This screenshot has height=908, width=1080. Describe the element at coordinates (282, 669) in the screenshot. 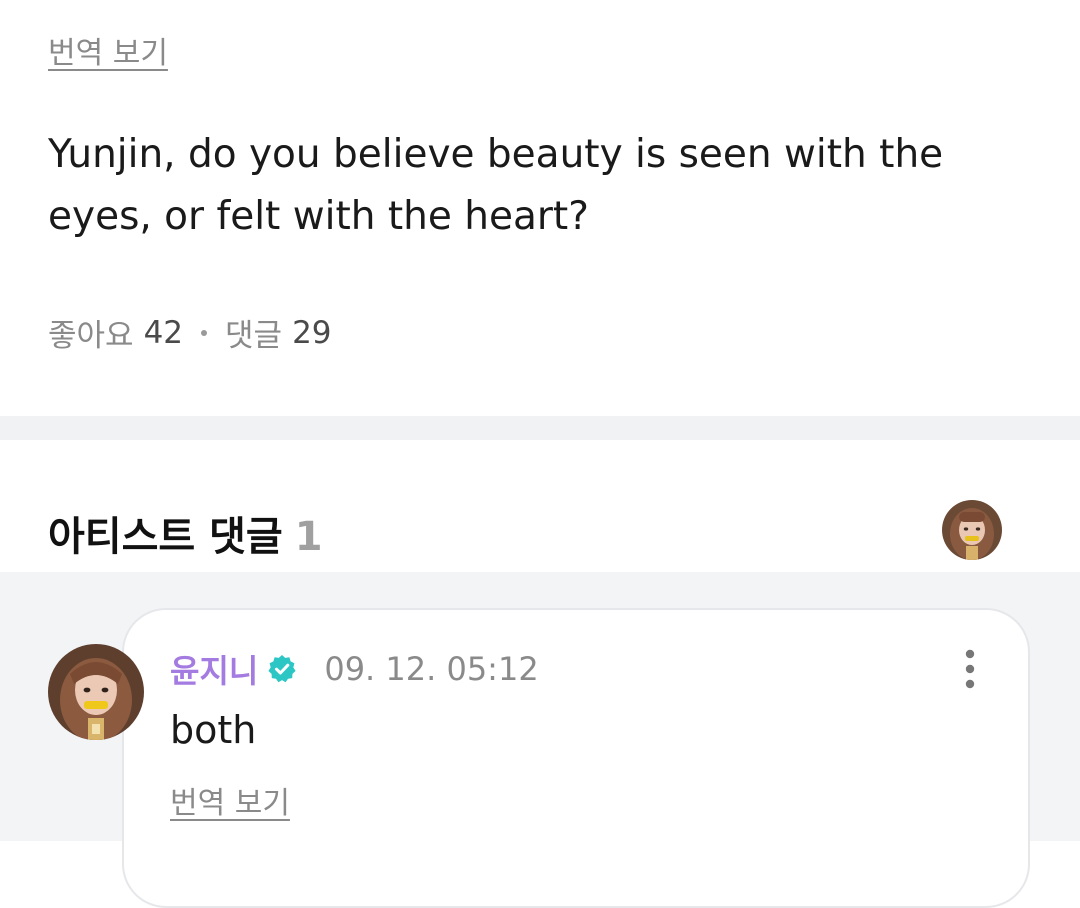

I see `verified-badge-icon` at that location.